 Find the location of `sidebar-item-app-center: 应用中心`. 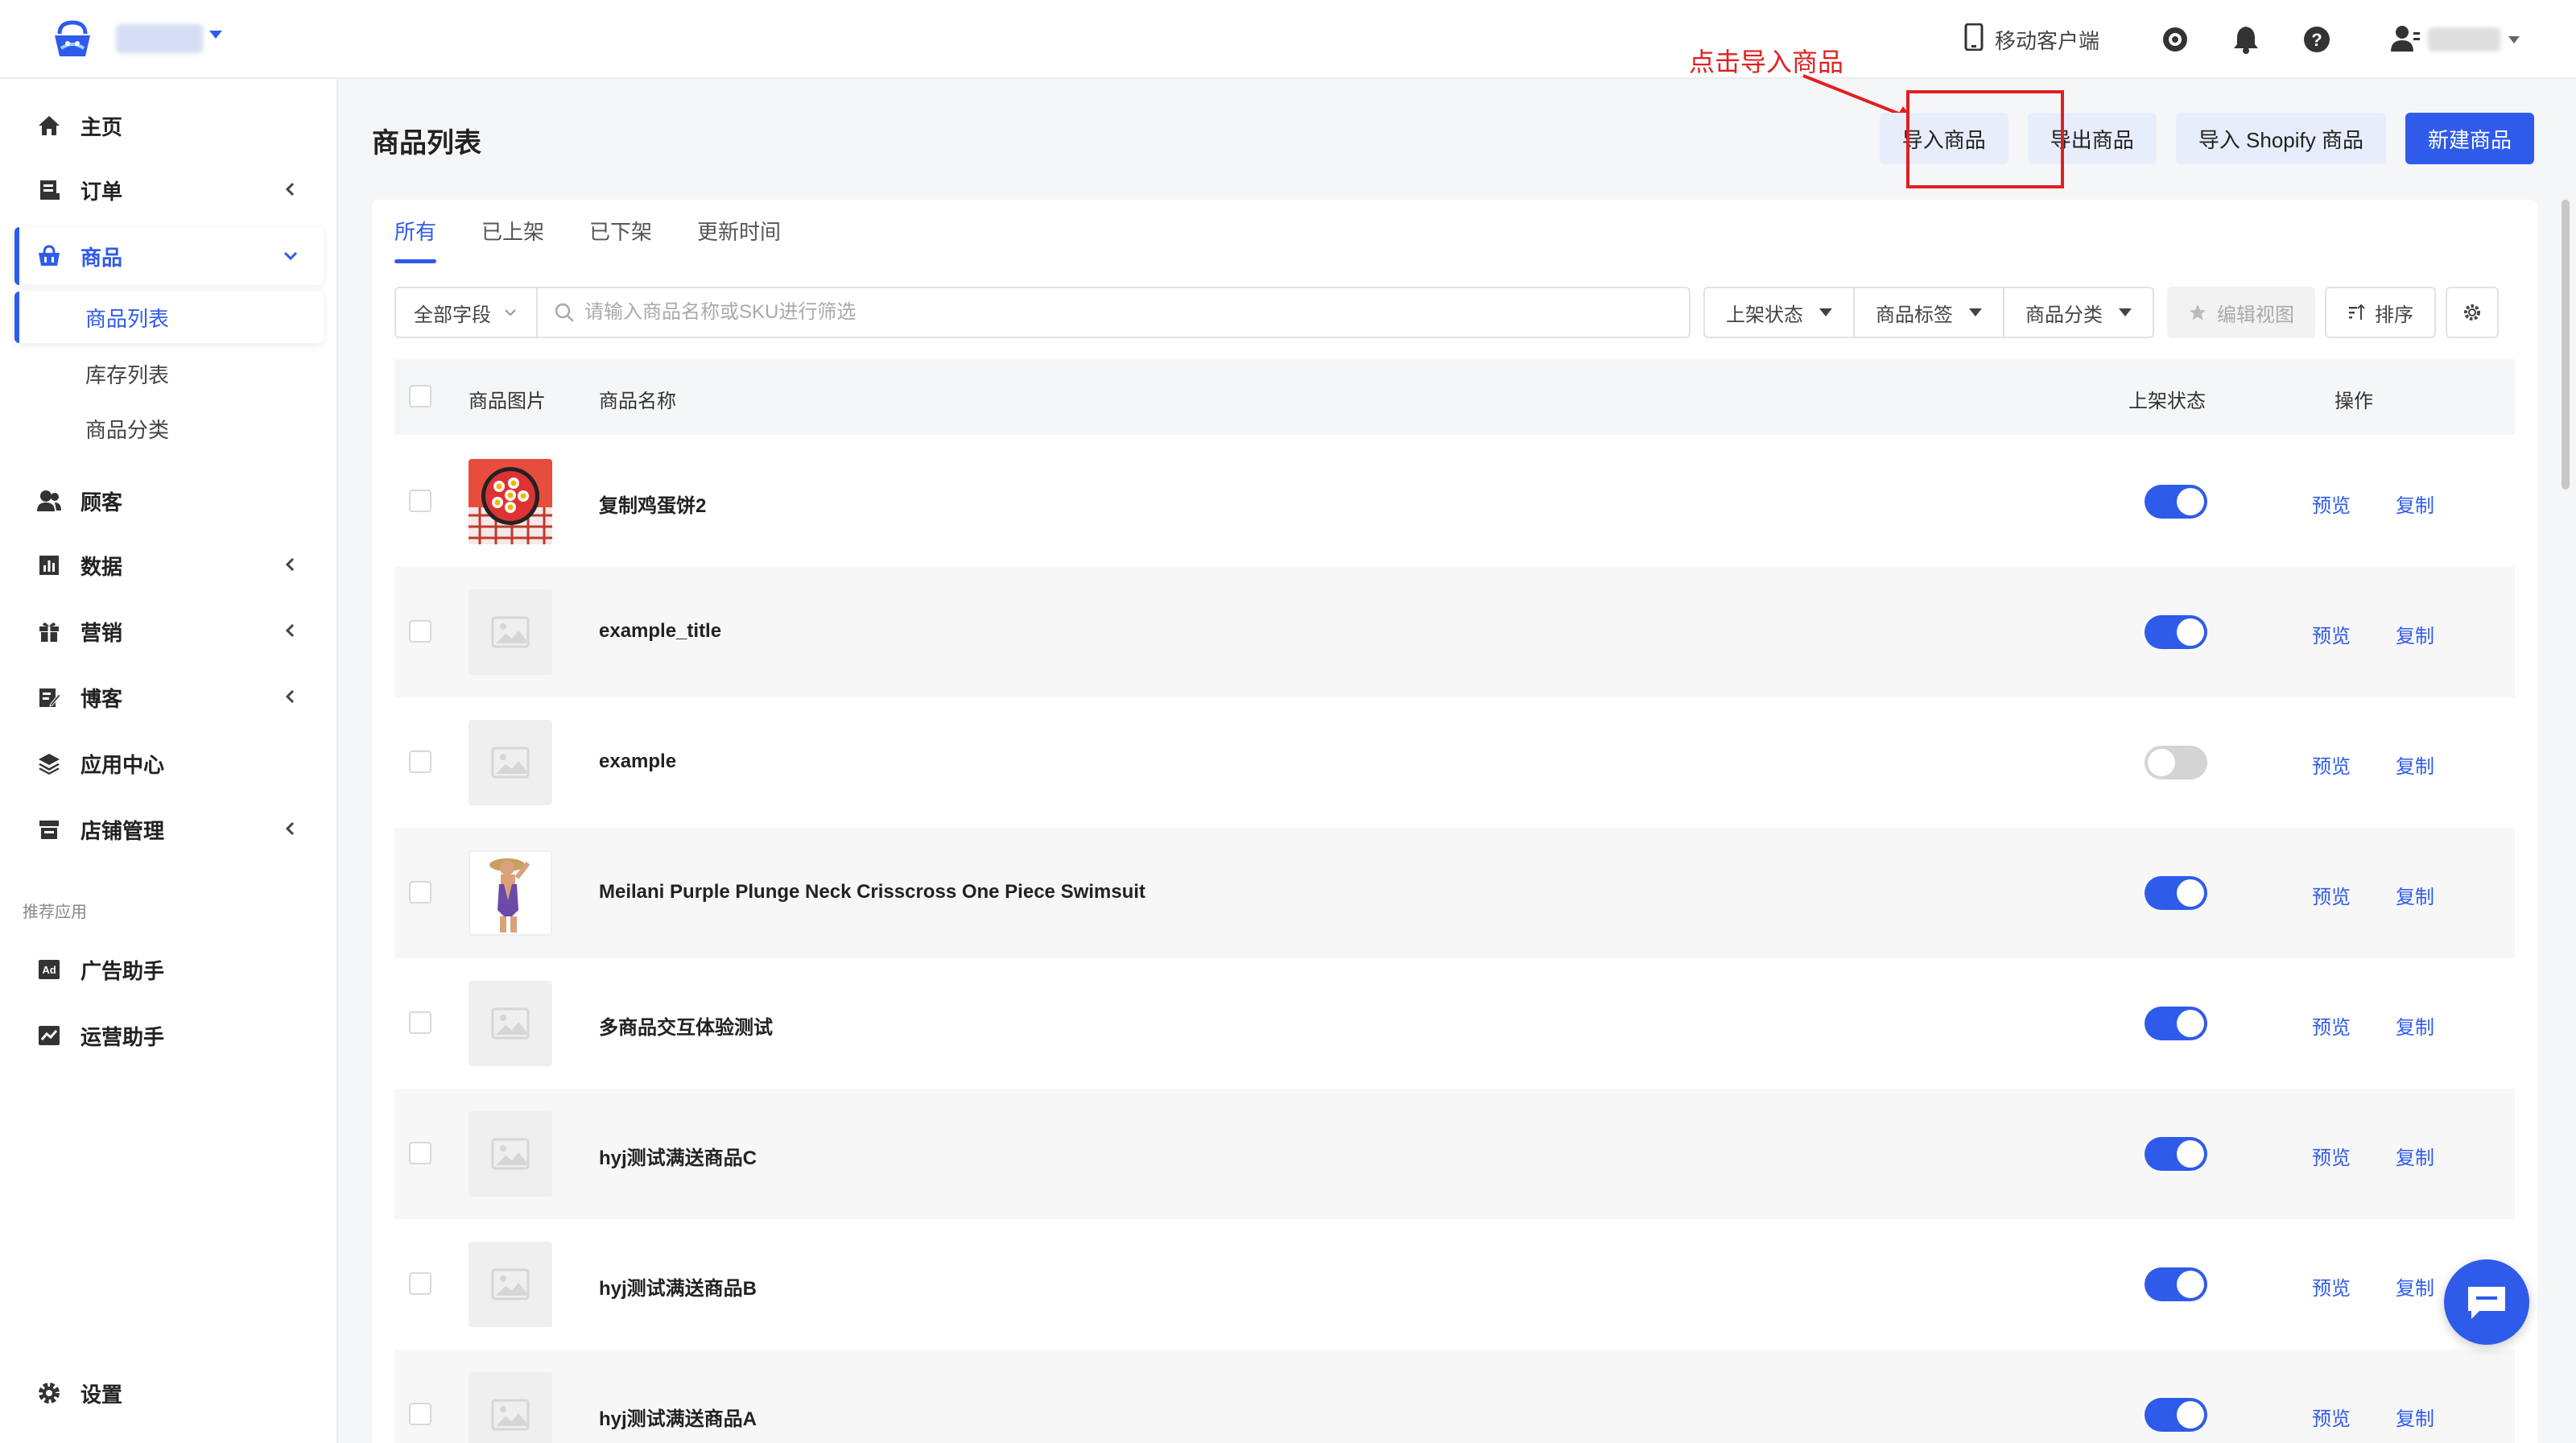

sidebar-item-app-center: 应用中心 is located at coordinates (169, 763).